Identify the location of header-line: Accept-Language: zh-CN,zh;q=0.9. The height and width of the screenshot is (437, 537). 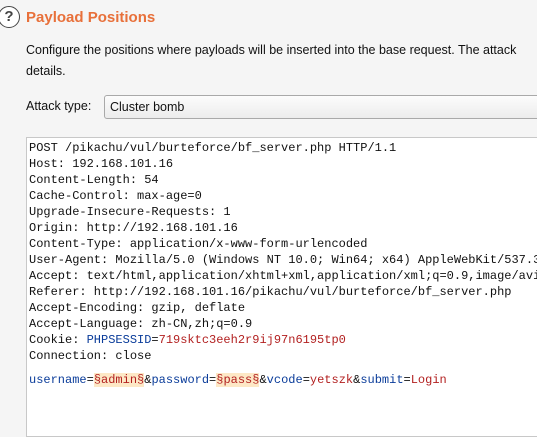
(141, 324).